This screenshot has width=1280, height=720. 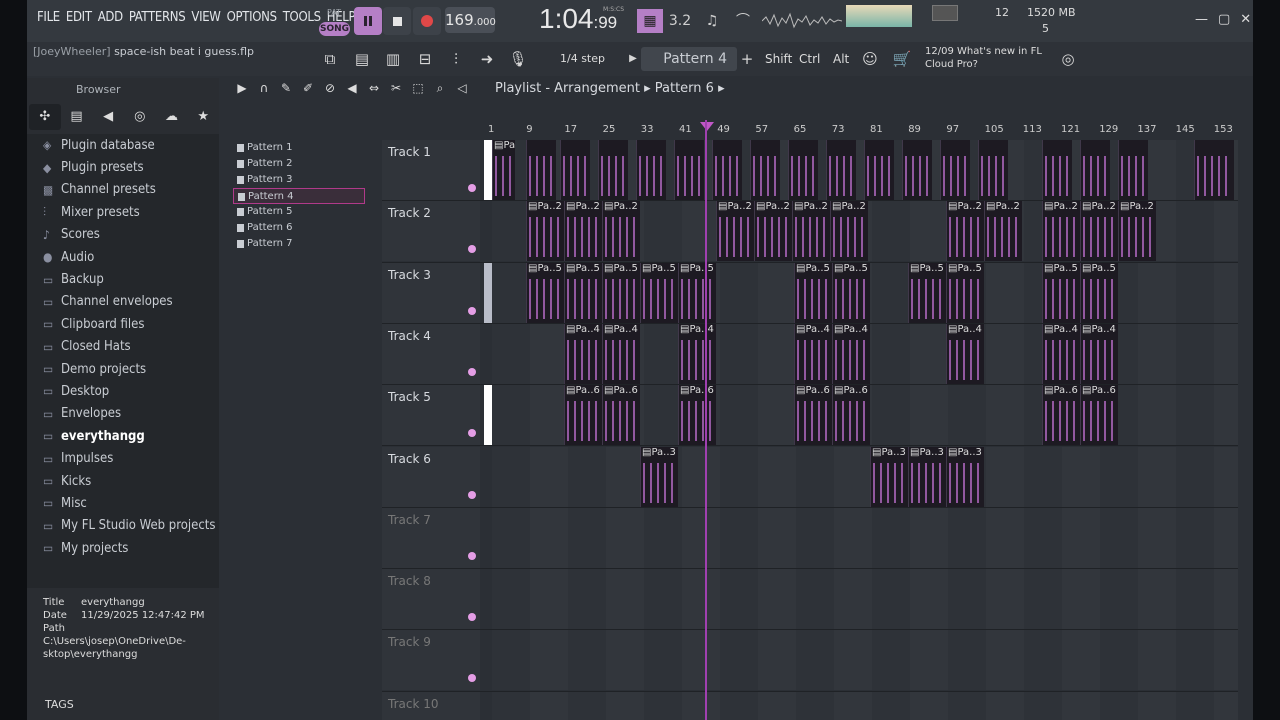 I want to click on pattern-selector: Pattern 4, so click(x=689, y=59).